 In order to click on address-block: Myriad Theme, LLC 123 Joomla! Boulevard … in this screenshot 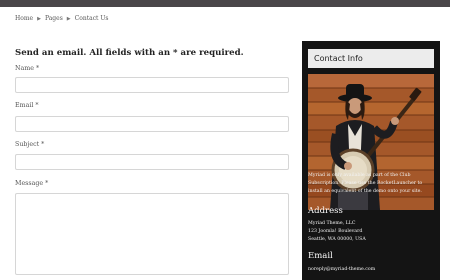, I will do `click(371, 232)`.